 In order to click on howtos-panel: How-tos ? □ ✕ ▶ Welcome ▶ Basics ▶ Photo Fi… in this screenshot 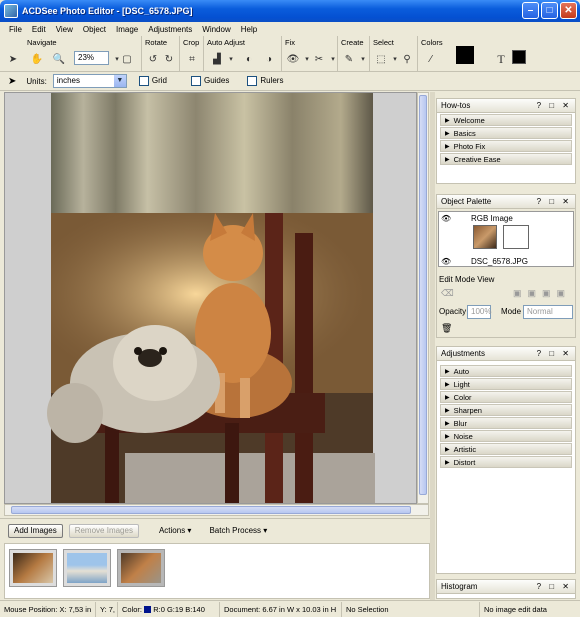, I will do `click(506, 141)`.